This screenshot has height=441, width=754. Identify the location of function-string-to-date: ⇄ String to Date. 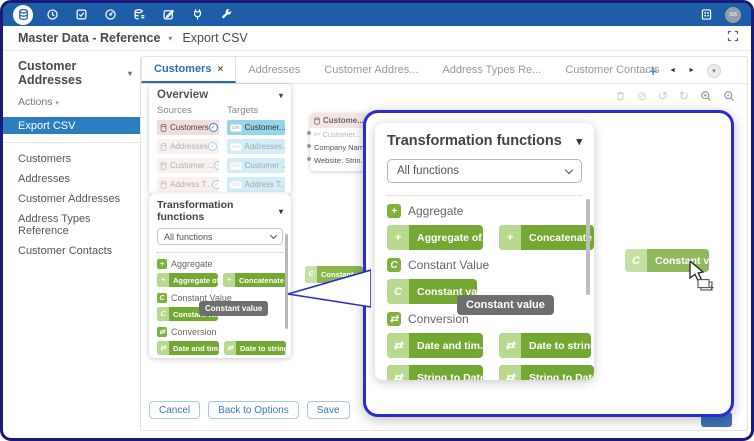
(435, 372).